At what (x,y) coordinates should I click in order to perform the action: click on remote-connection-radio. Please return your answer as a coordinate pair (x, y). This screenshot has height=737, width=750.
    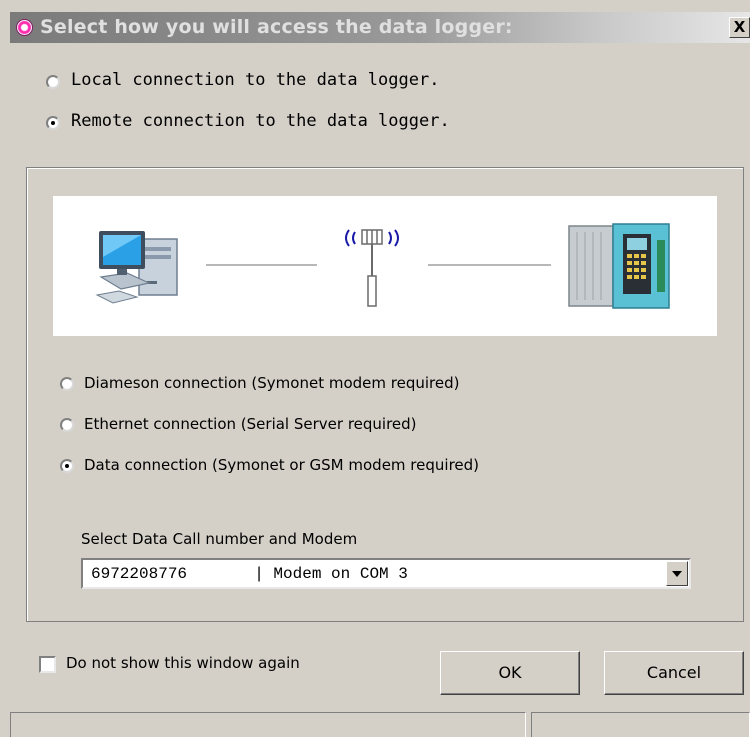
    Looking at the image, I should click on (53, 123).